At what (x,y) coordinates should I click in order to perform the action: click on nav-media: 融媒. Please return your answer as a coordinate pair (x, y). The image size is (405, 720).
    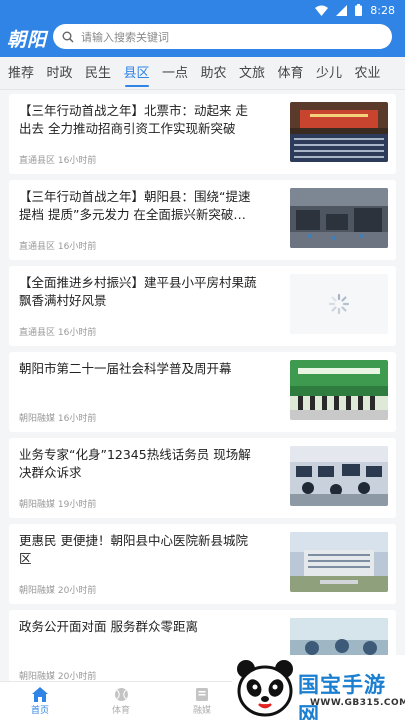
    Looking at the image, I should click on (202, 700).